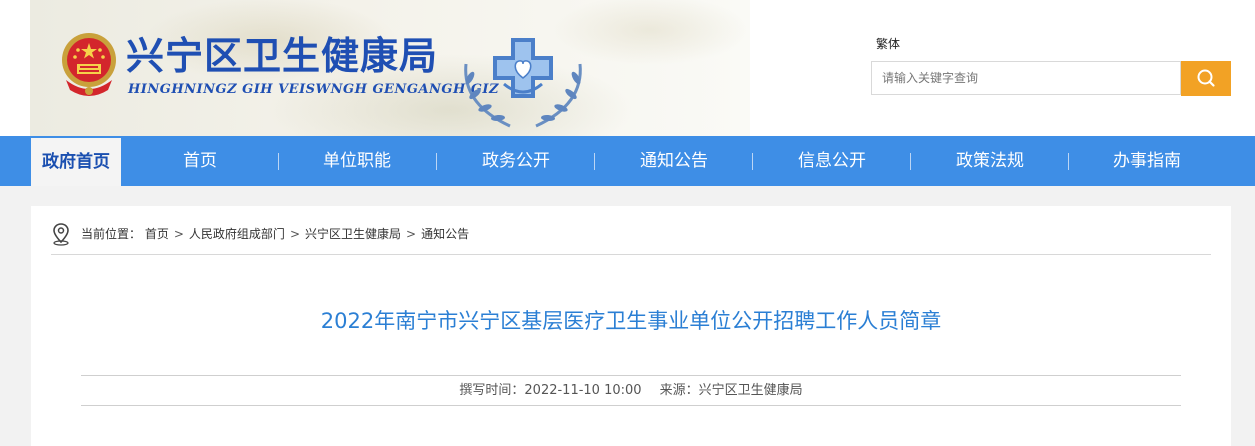  What do you see at coordinates (631, 254) in the screenshot?
I see `breadcrumb-divider` at bounding box center [631, 254].